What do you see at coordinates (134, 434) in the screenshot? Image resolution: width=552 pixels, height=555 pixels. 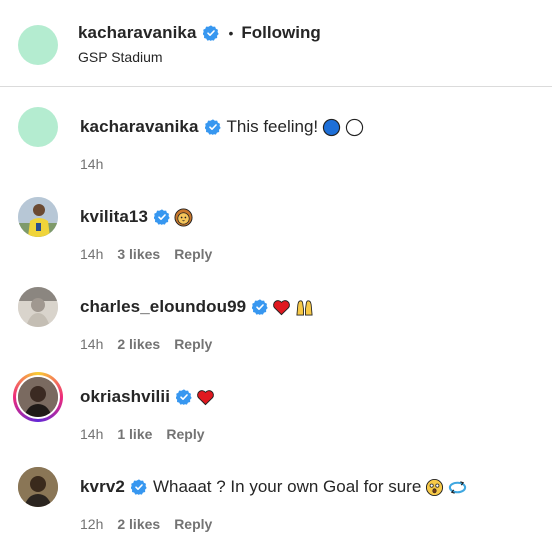 I see `like-count: 1 like` at bounding box center [134, 434].